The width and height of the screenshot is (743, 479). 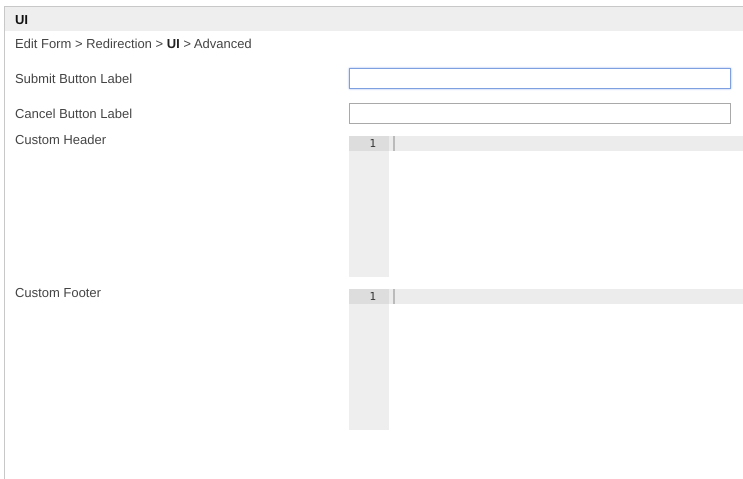 What do you see at coordinates (58, 292) in the screenshot?
I see `field-label: Custom Footer` at bounding box center [58, 292].